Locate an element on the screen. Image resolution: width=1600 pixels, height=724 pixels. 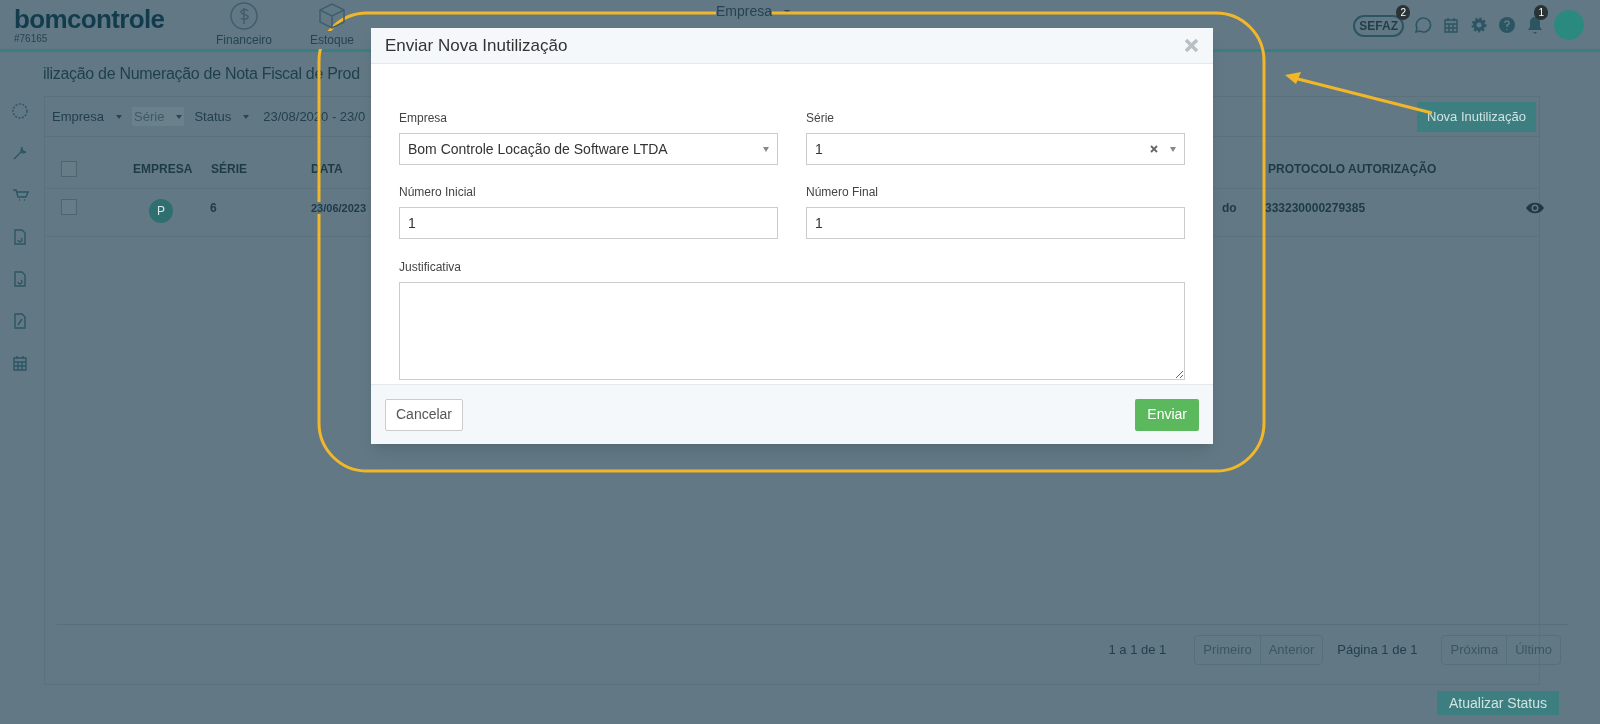
field-label: Empresa is located at coordinates (423, 118).